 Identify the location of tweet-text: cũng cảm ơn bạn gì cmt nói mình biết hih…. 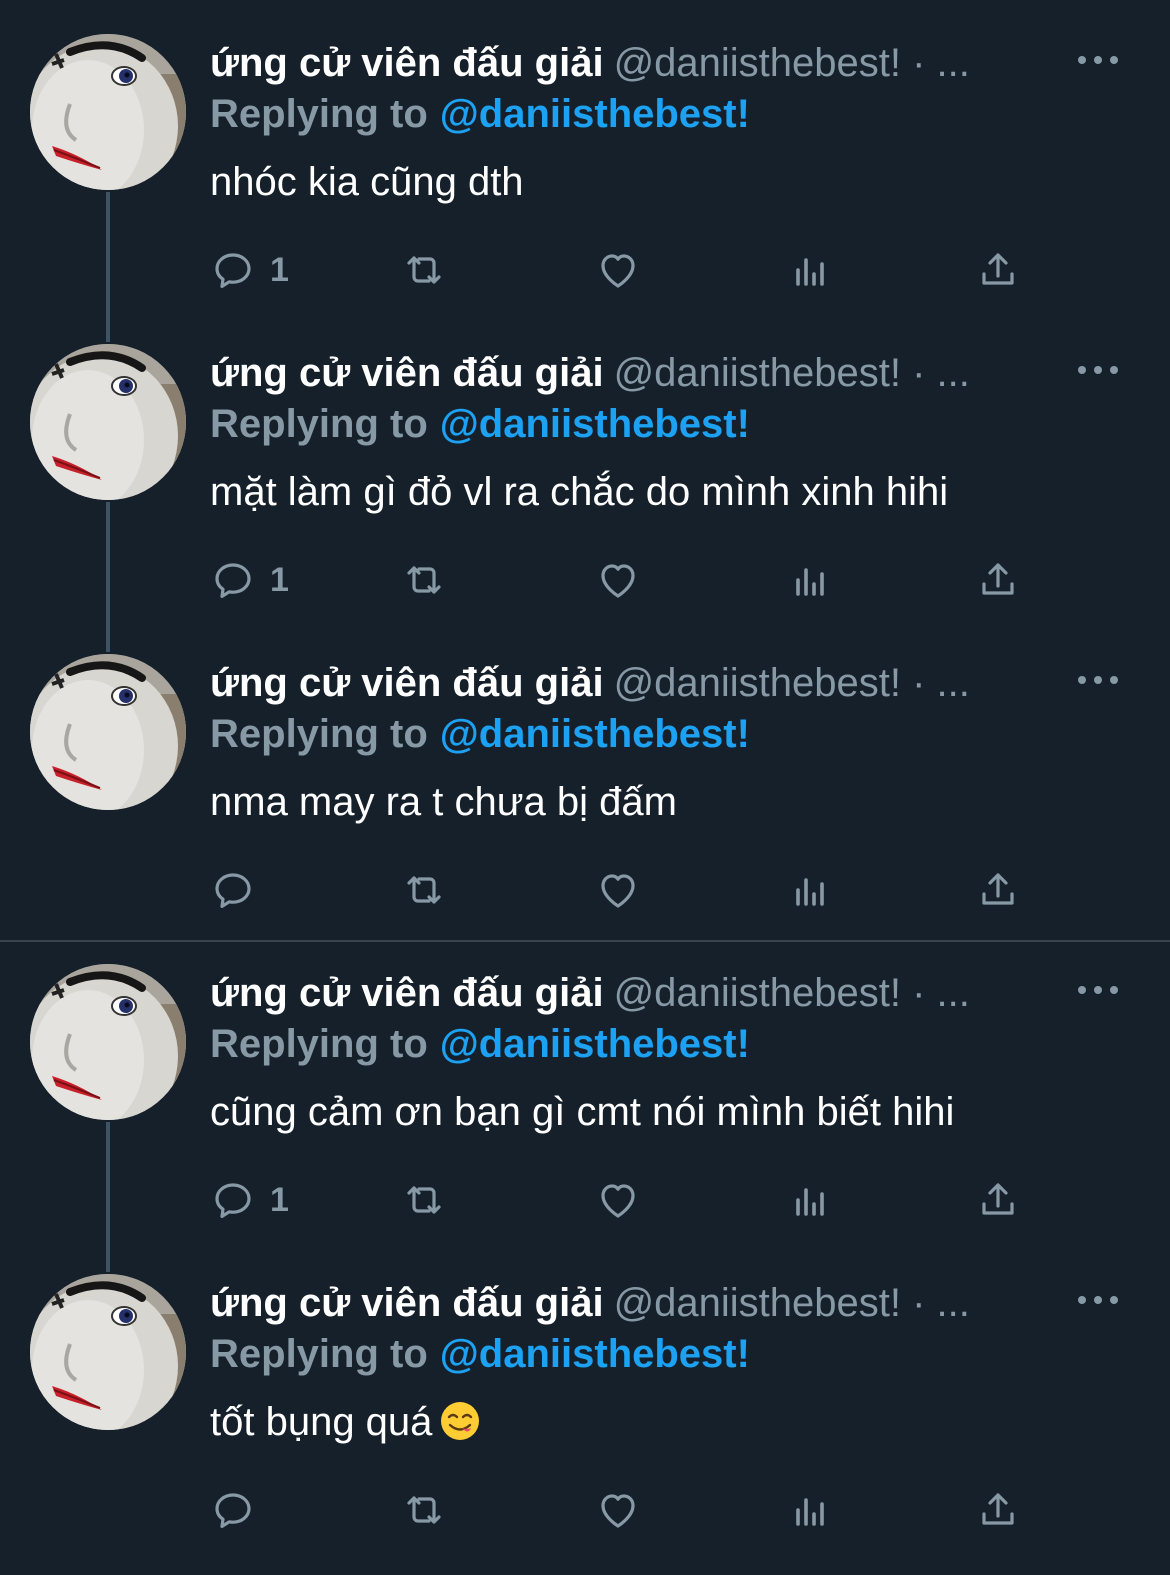
(582, 1112).